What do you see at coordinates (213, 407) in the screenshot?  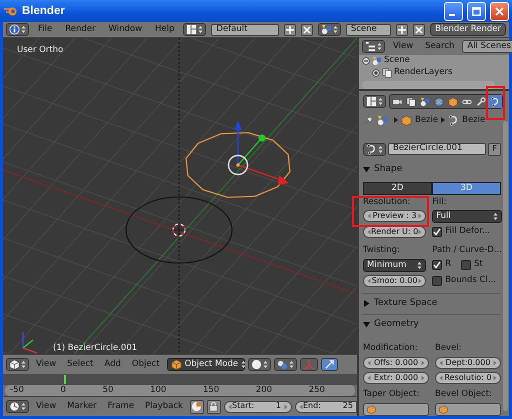 I see `lock-button` at bounding box center [213, 407].